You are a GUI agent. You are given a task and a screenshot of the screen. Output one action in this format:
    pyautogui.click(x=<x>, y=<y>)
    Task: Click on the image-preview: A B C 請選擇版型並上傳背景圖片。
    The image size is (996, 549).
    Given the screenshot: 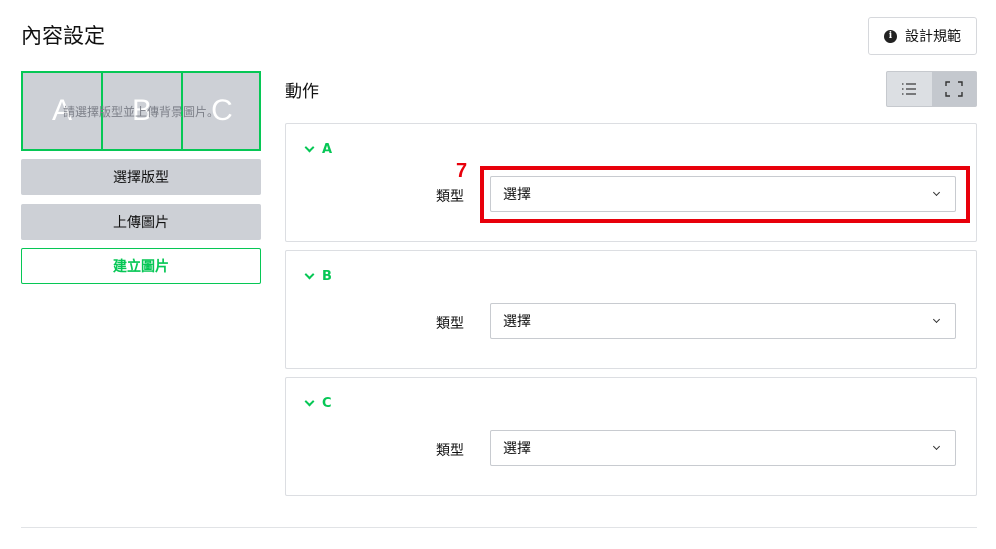 What is the action you would take?
    pyautogui.click(x=141, y=111)
    